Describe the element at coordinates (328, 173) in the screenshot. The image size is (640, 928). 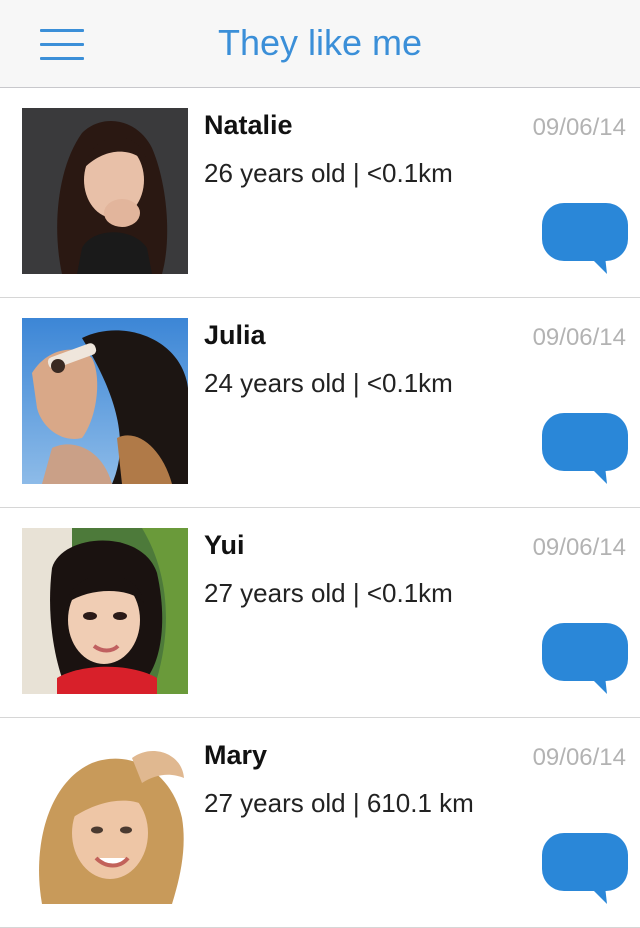
I see `profile-info: 26 years old | <0.1km` at that location.